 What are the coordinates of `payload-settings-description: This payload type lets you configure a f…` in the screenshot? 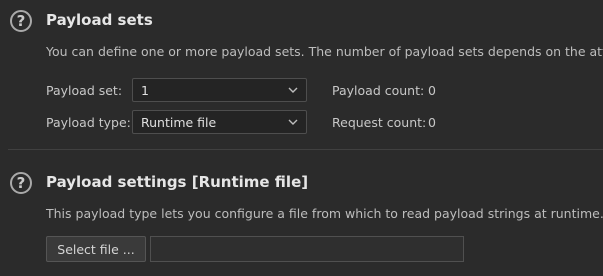 It's located at (324, 213).